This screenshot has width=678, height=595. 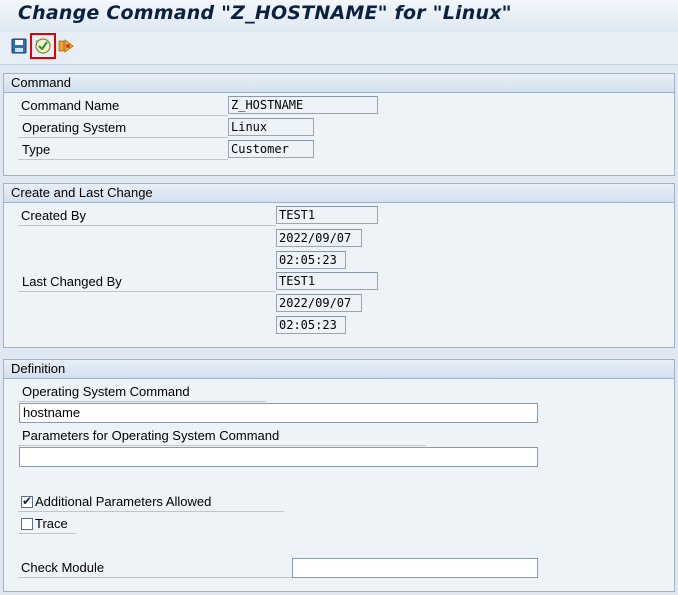 I want to click on check-button: ?, so click(x=43, y=46).